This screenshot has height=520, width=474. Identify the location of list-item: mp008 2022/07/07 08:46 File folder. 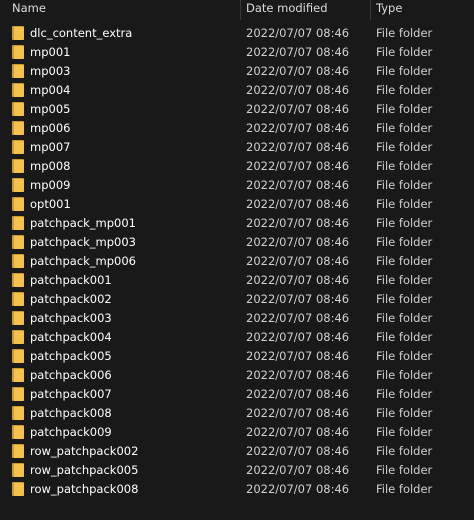
(237, 166).